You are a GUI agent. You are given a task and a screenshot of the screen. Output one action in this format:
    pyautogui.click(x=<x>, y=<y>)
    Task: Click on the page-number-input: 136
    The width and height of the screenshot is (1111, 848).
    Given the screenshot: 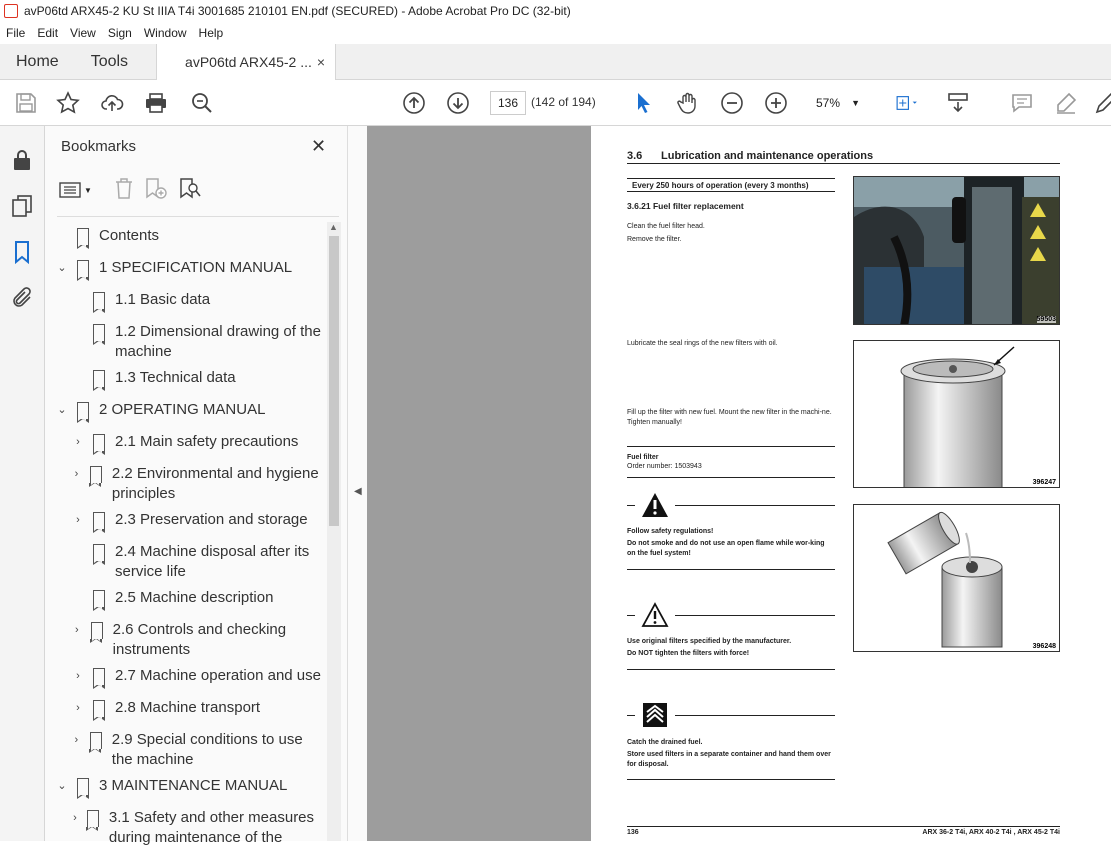 What is the action you would take?
    pyautogui.click(x=508, y=103)
    